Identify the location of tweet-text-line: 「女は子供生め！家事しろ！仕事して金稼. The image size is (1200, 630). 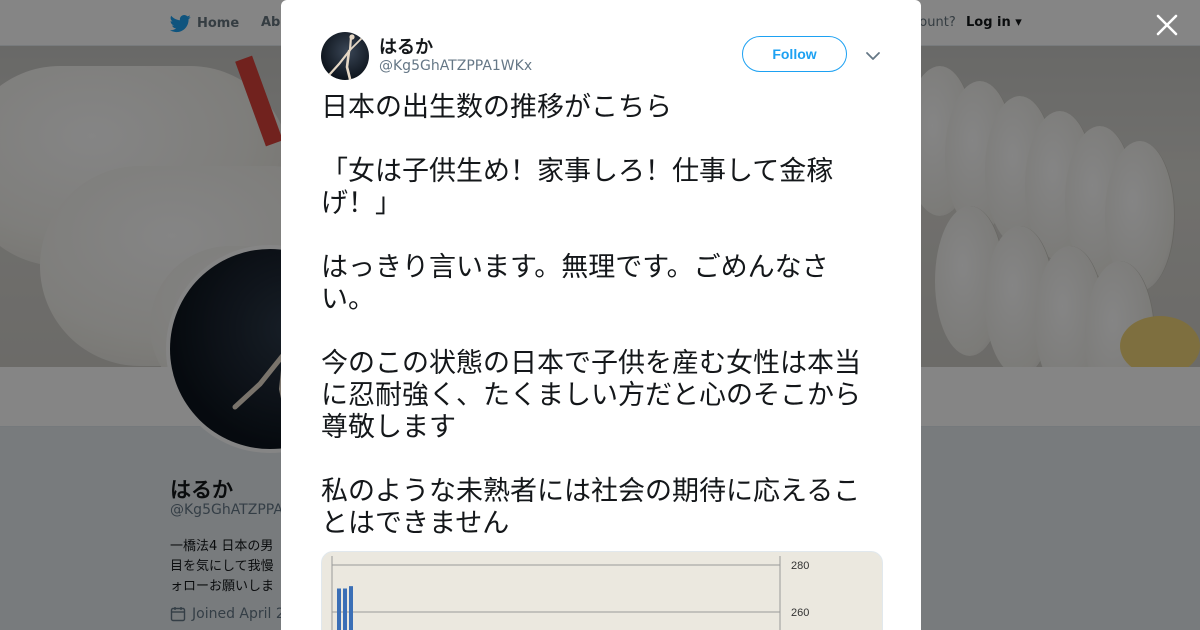
(577, 171).